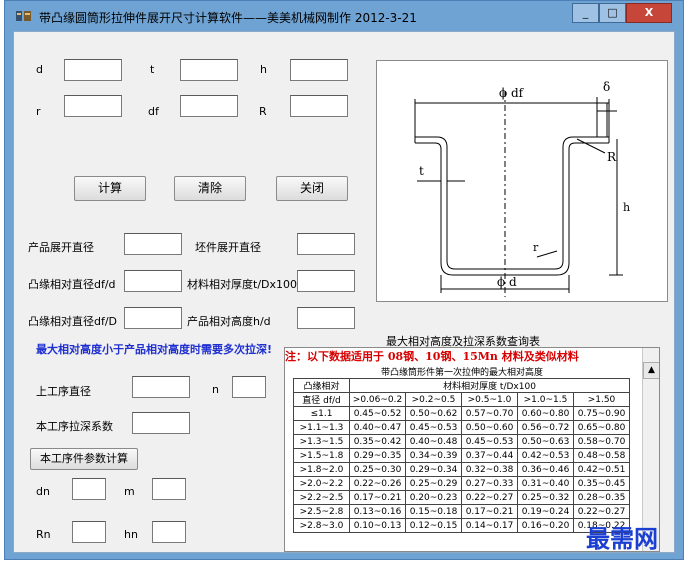  Describe the element at coordinates (433, 413) in the screenshot. I see `table-cell: 0.50~0.62` at that location.